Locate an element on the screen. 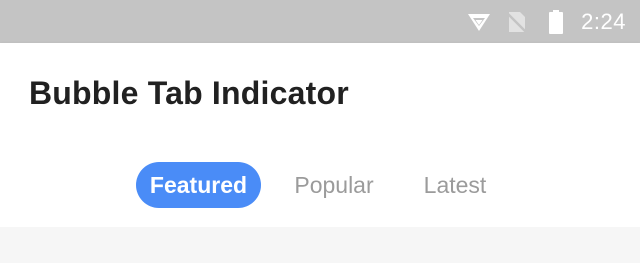 The height and width of the screenshot is (263, 640). tab-label: Popular is located at coordinates (334, 184).